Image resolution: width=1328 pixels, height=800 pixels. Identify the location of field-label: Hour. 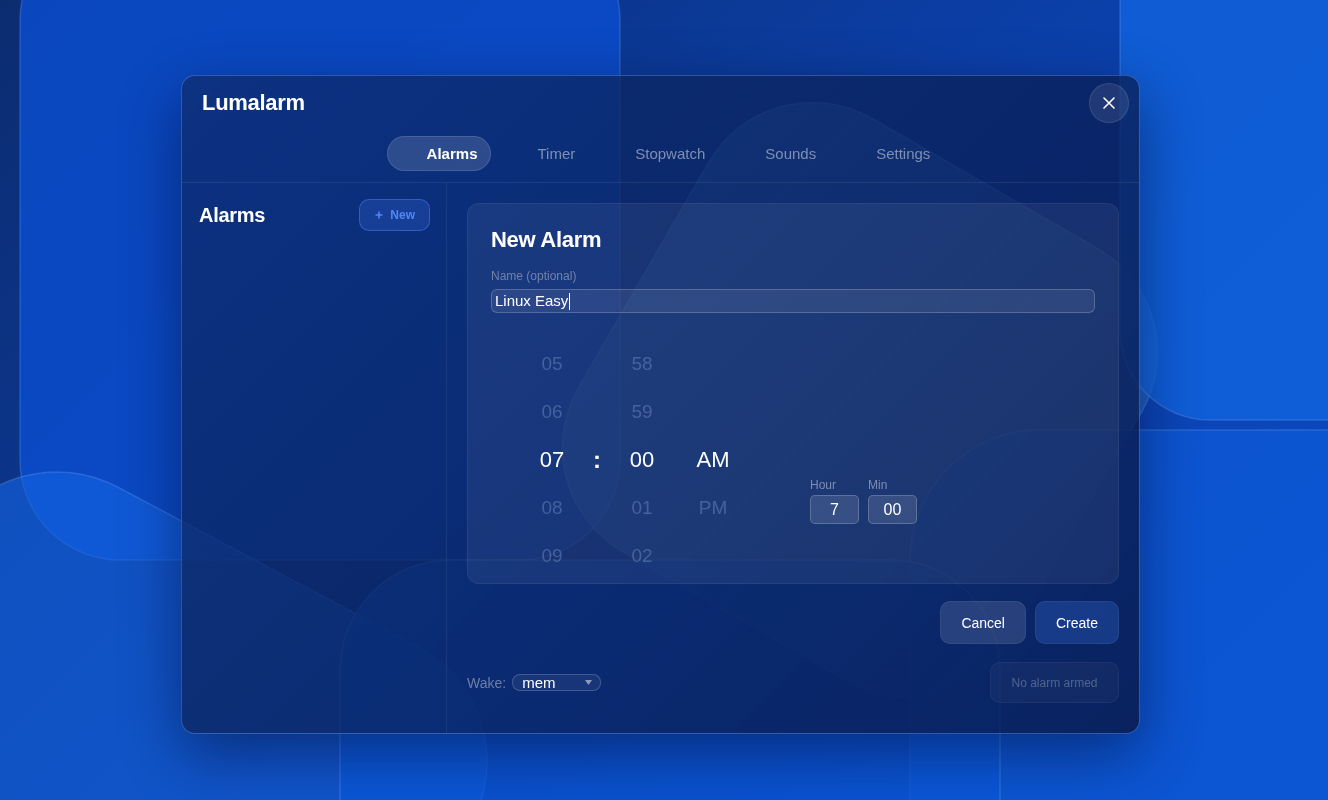
(823, 485).